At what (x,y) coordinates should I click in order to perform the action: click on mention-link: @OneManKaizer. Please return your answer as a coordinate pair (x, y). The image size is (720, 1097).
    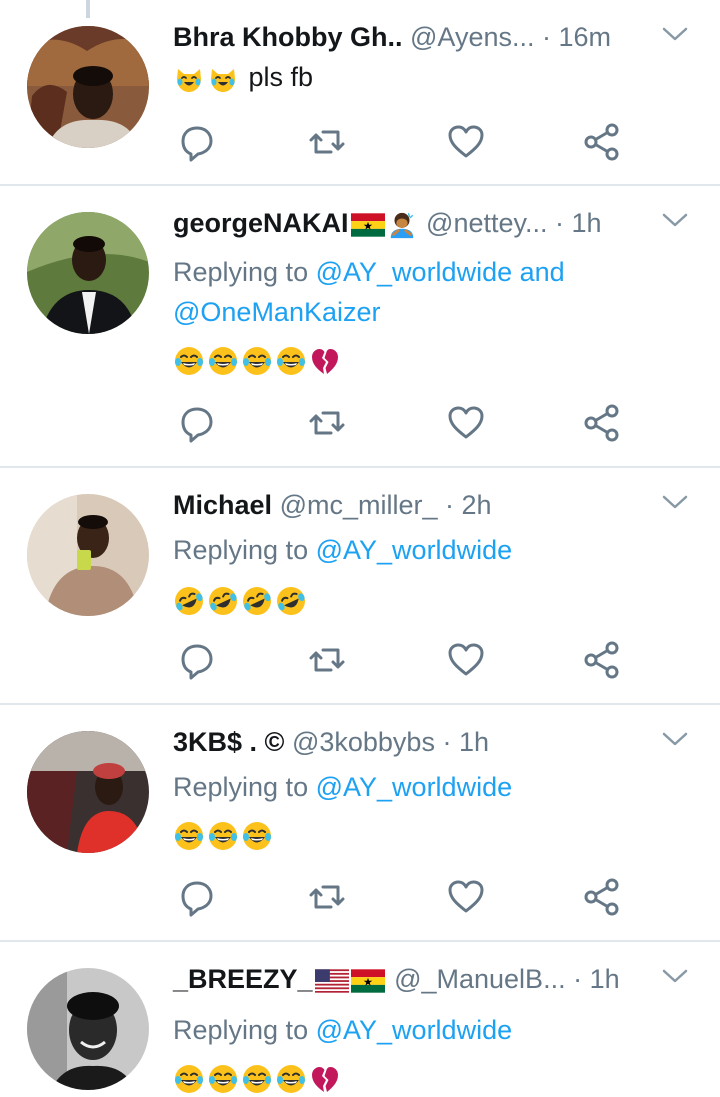
    Looking at the image, I should click on (277, 312).